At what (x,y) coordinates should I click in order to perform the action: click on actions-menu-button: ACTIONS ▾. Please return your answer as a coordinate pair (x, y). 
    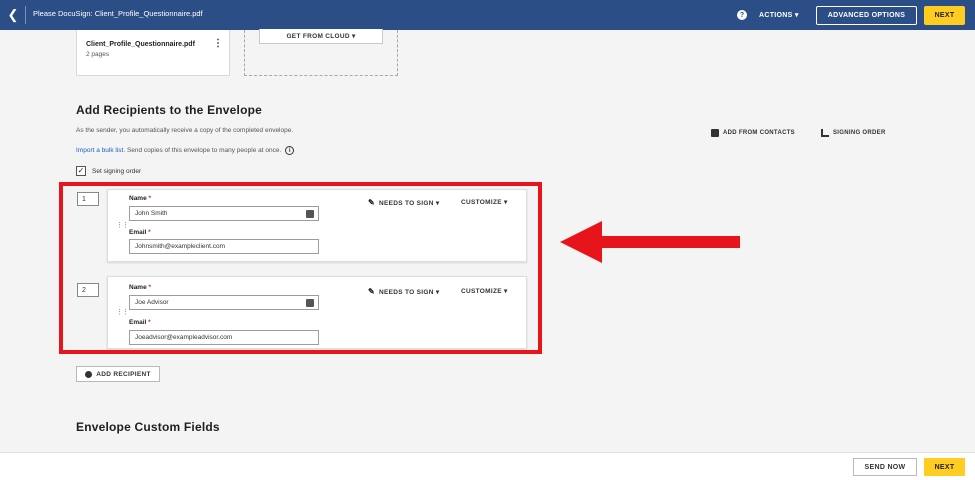
    Looking at the image, I should click on (779, 15).